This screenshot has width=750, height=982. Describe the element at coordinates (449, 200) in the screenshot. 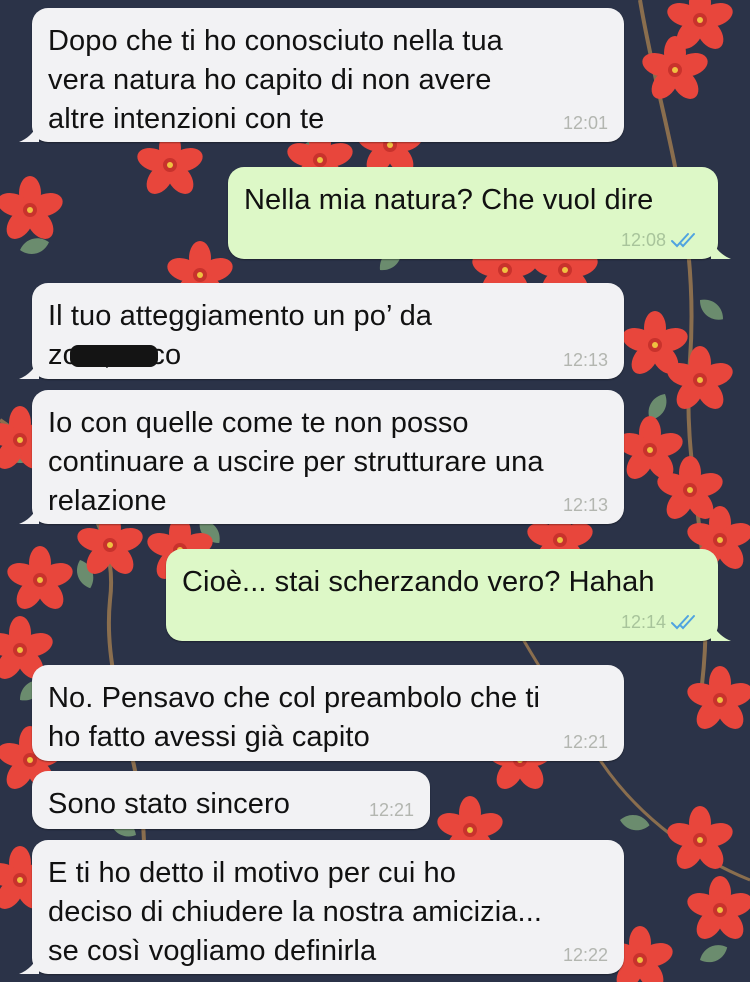

I see `message-text: Nella mia natura? Che vuol dire` at that location.